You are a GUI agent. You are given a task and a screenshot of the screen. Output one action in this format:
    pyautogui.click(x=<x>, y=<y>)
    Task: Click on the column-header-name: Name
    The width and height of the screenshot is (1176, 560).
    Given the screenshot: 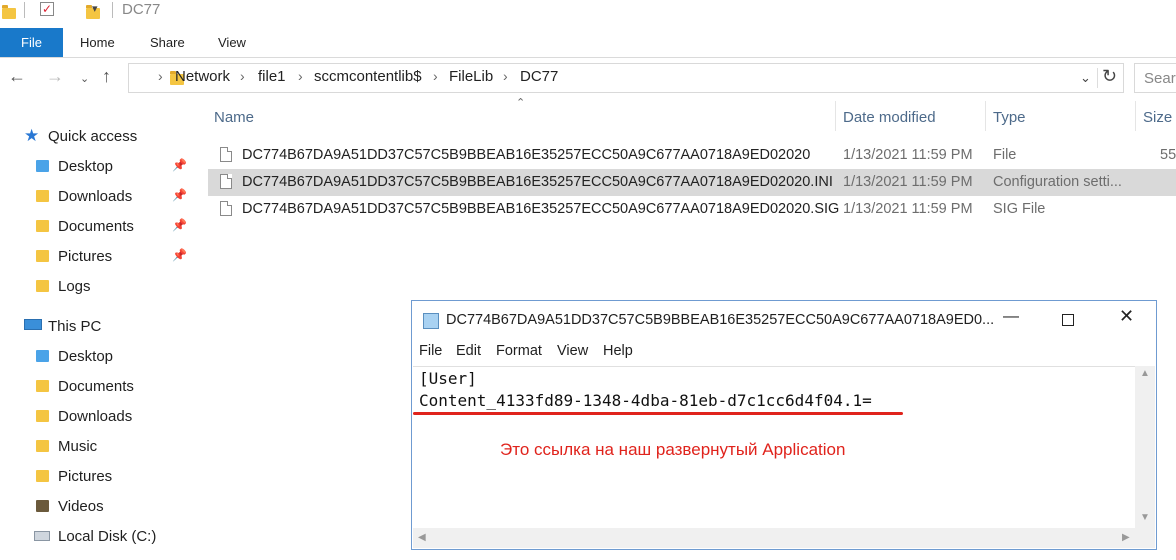 What is the action you would take?
    pyautogui.click(x=234, y=117)
    